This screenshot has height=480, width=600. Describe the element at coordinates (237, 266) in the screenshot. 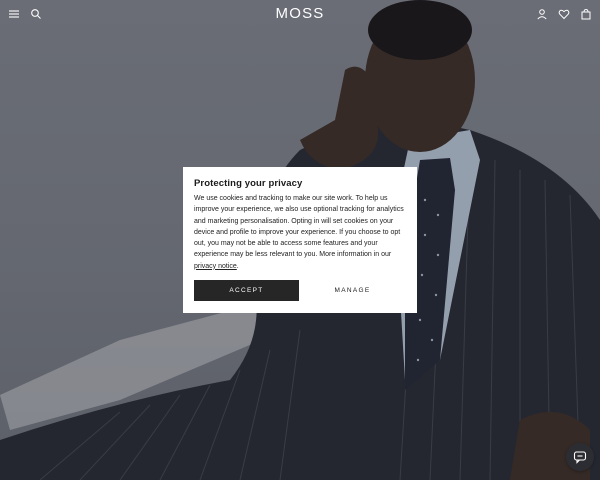

I see `modal-body-end: .` at that location.